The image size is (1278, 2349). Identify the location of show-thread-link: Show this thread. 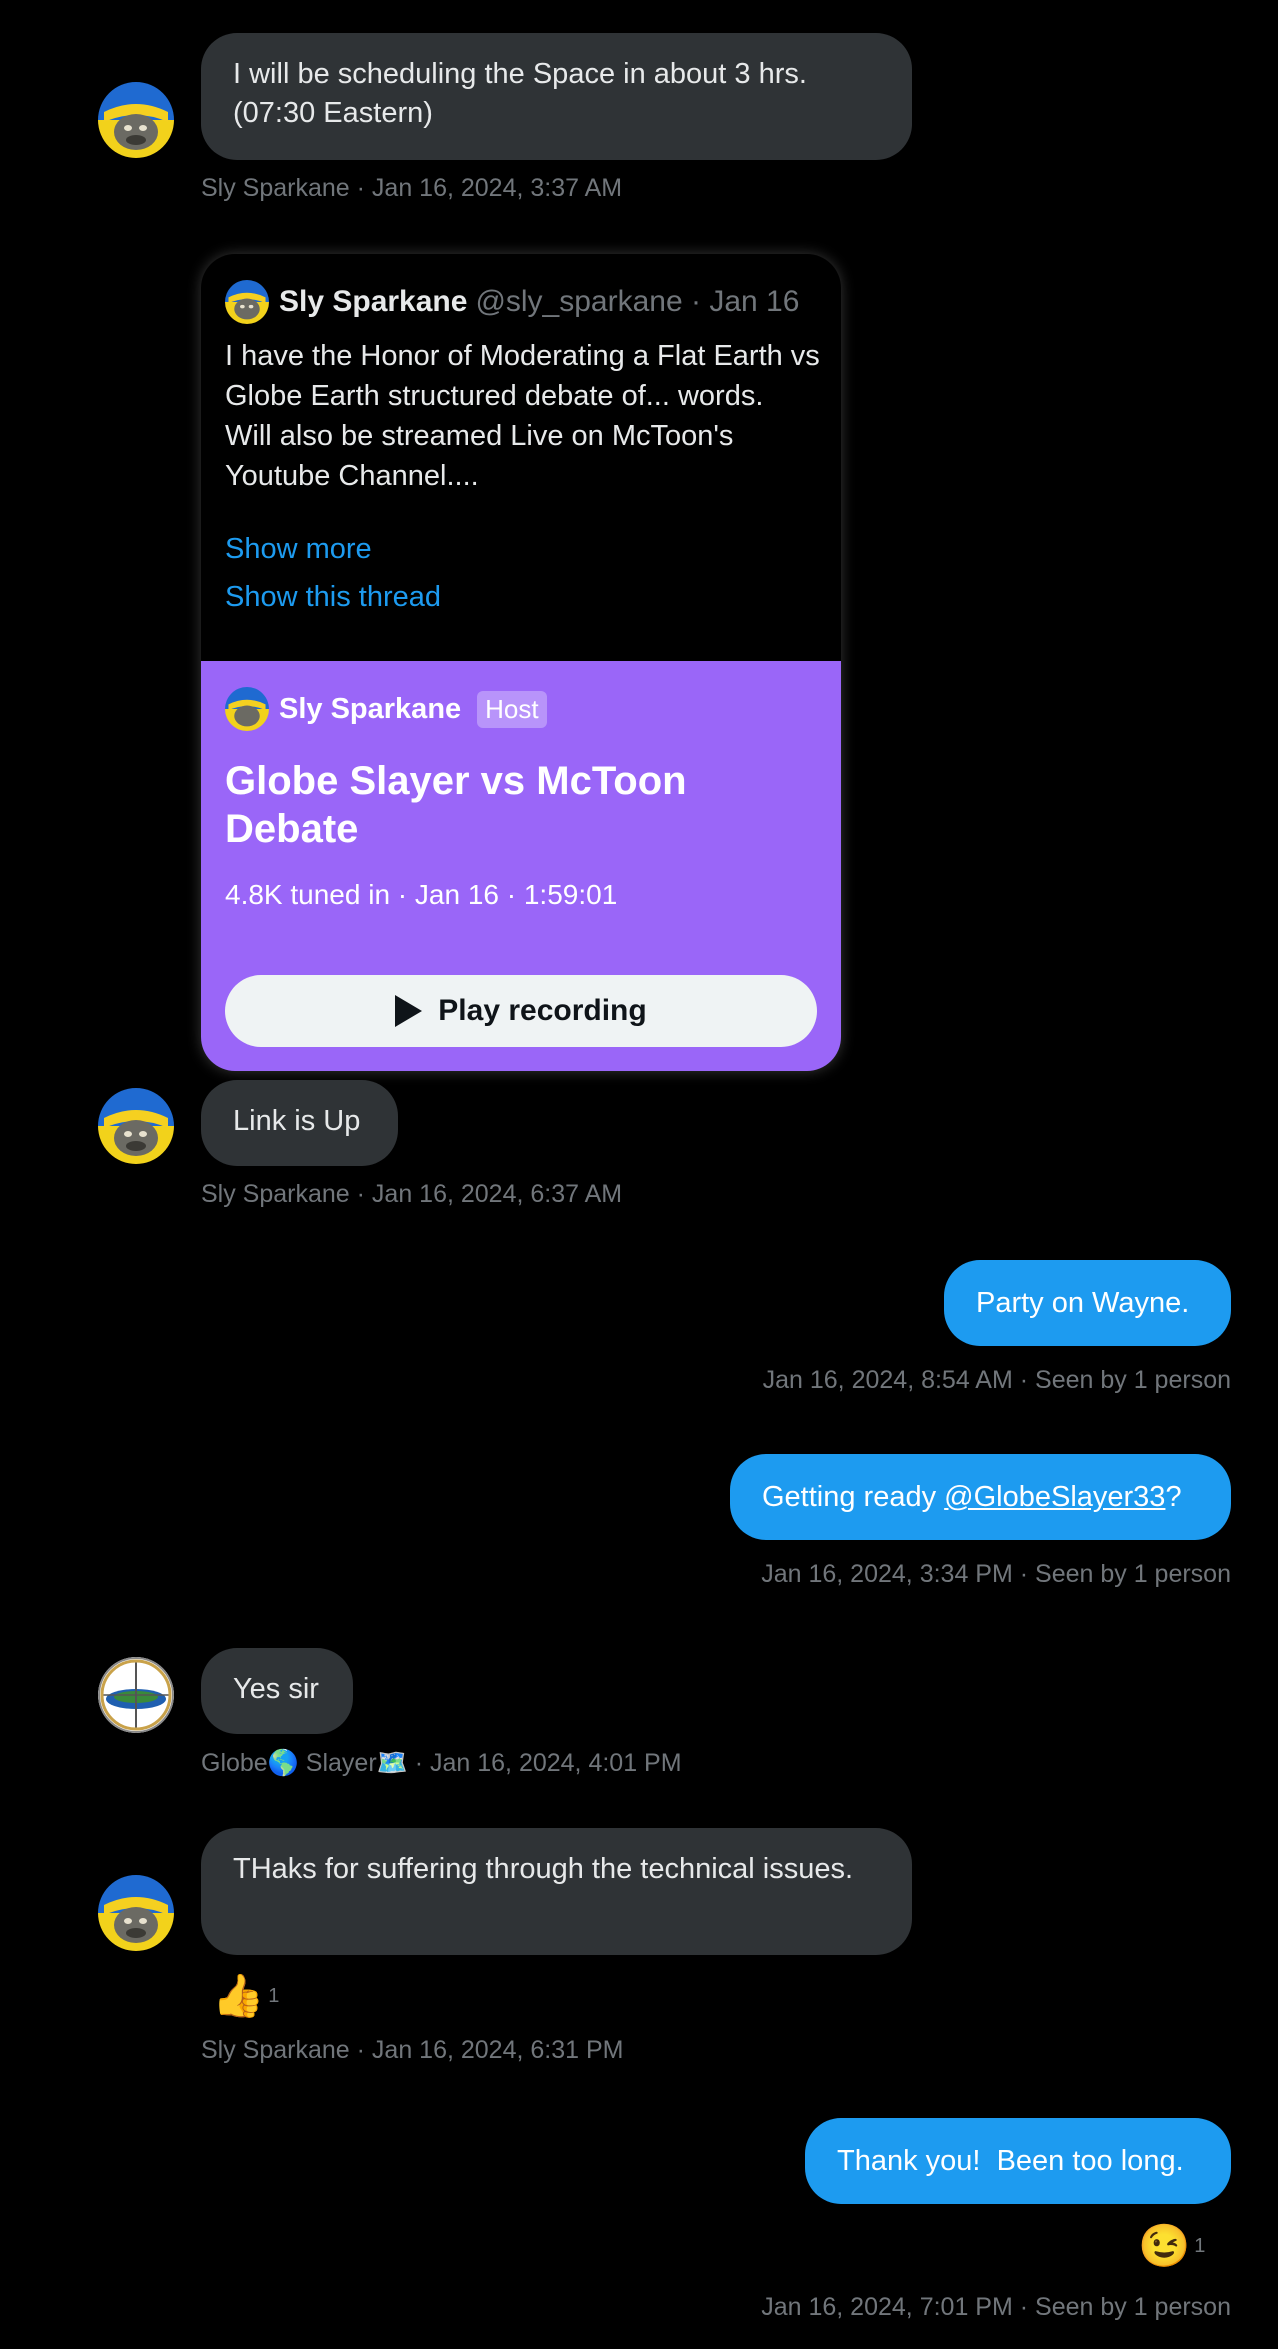
(333, 597).